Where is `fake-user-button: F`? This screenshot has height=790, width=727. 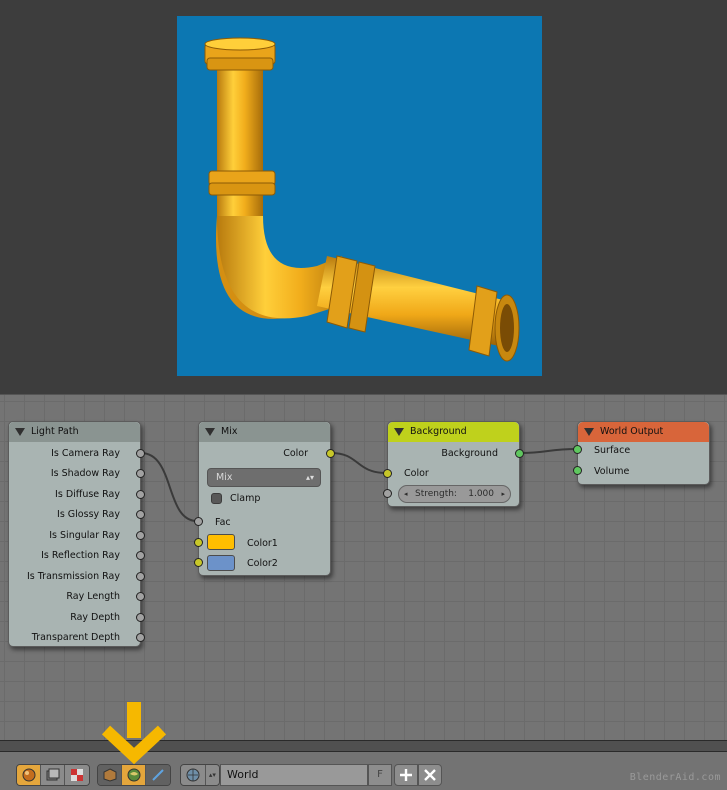 fake-user-button: F is located at coordinates (380, 775).